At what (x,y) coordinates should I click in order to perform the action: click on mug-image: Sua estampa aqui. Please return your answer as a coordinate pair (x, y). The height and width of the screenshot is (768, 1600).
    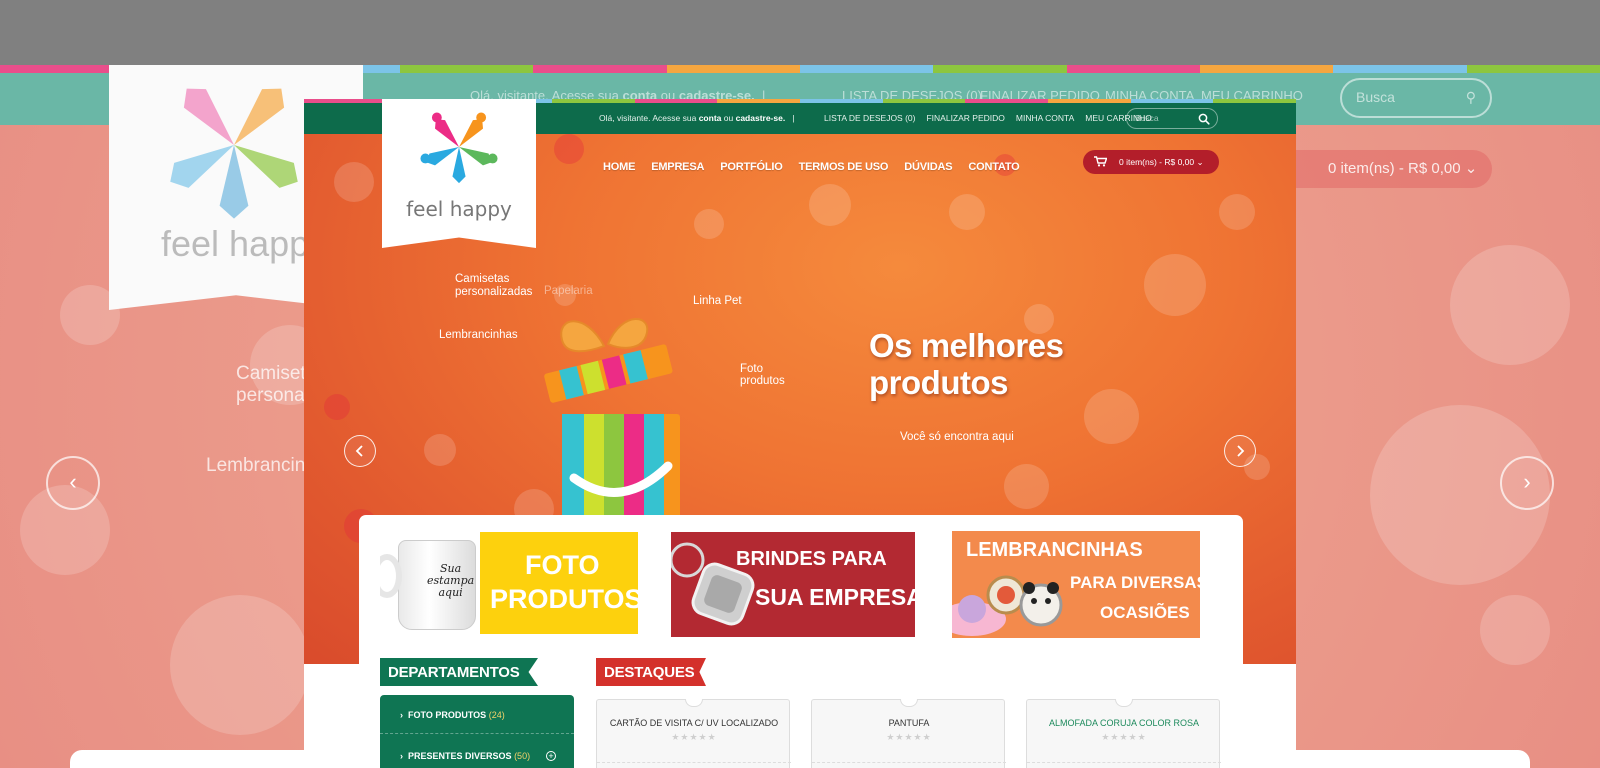
    Looking at the image, I should click on (437, 585).